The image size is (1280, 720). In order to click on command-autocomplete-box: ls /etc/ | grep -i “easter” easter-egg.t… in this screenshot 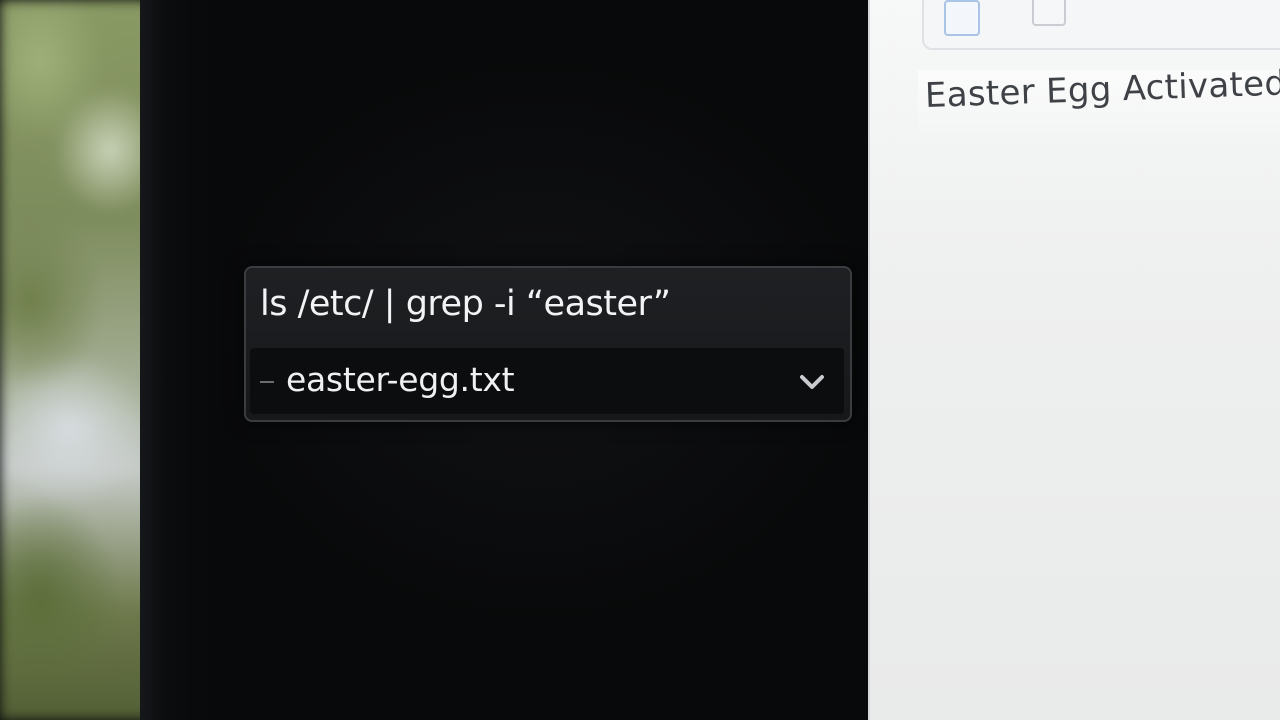, I will do `click(548, 344)`.